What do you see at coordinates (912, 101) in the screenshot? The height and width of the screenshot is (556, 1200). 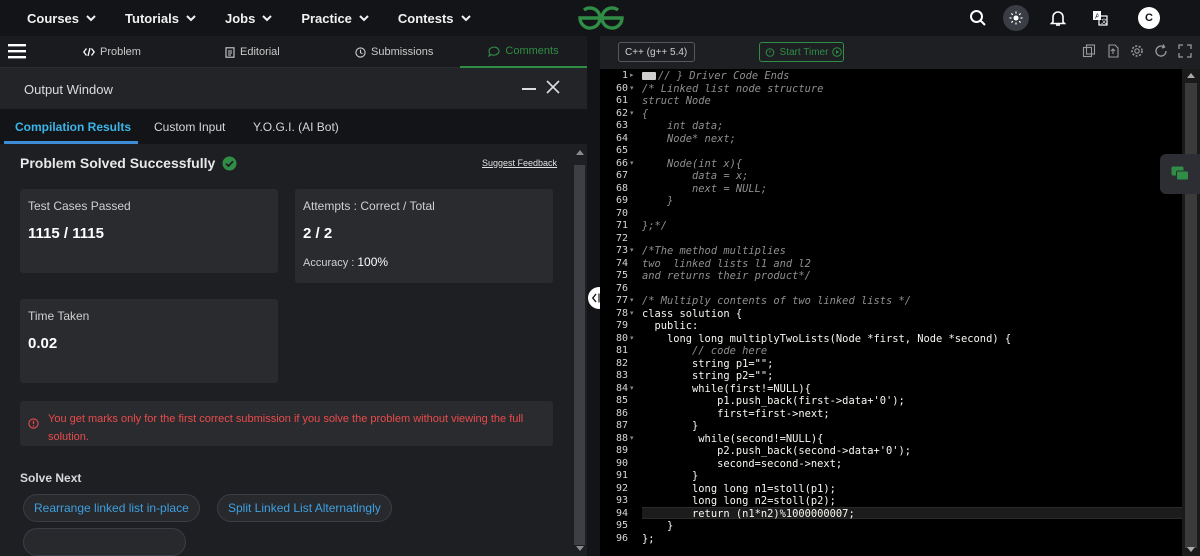 I see `code-line: struct Node` at bounding box center [912, 101].